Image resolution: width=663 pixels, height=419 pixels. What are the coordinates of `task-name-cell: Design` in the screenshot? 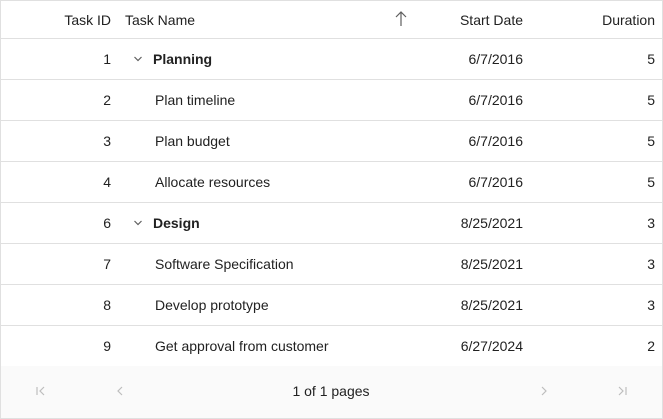 It's located at (303, 223).